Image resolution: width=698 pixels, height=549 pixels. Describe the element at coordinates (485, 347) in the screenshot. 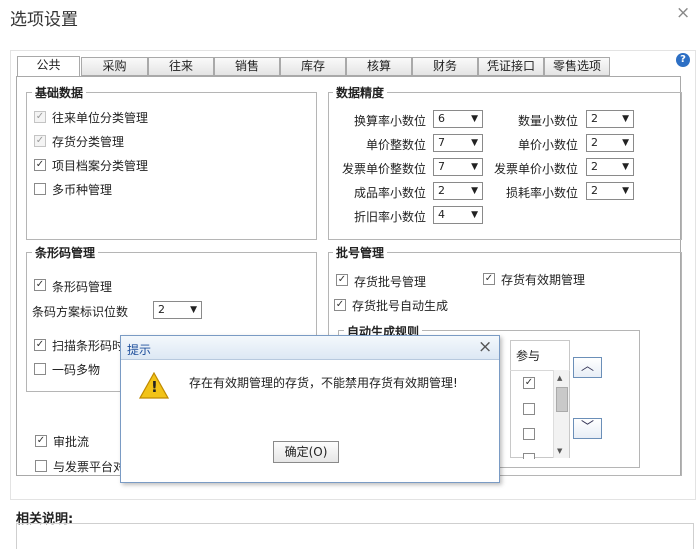

I see `dialog-close-icon: ×` at that location.